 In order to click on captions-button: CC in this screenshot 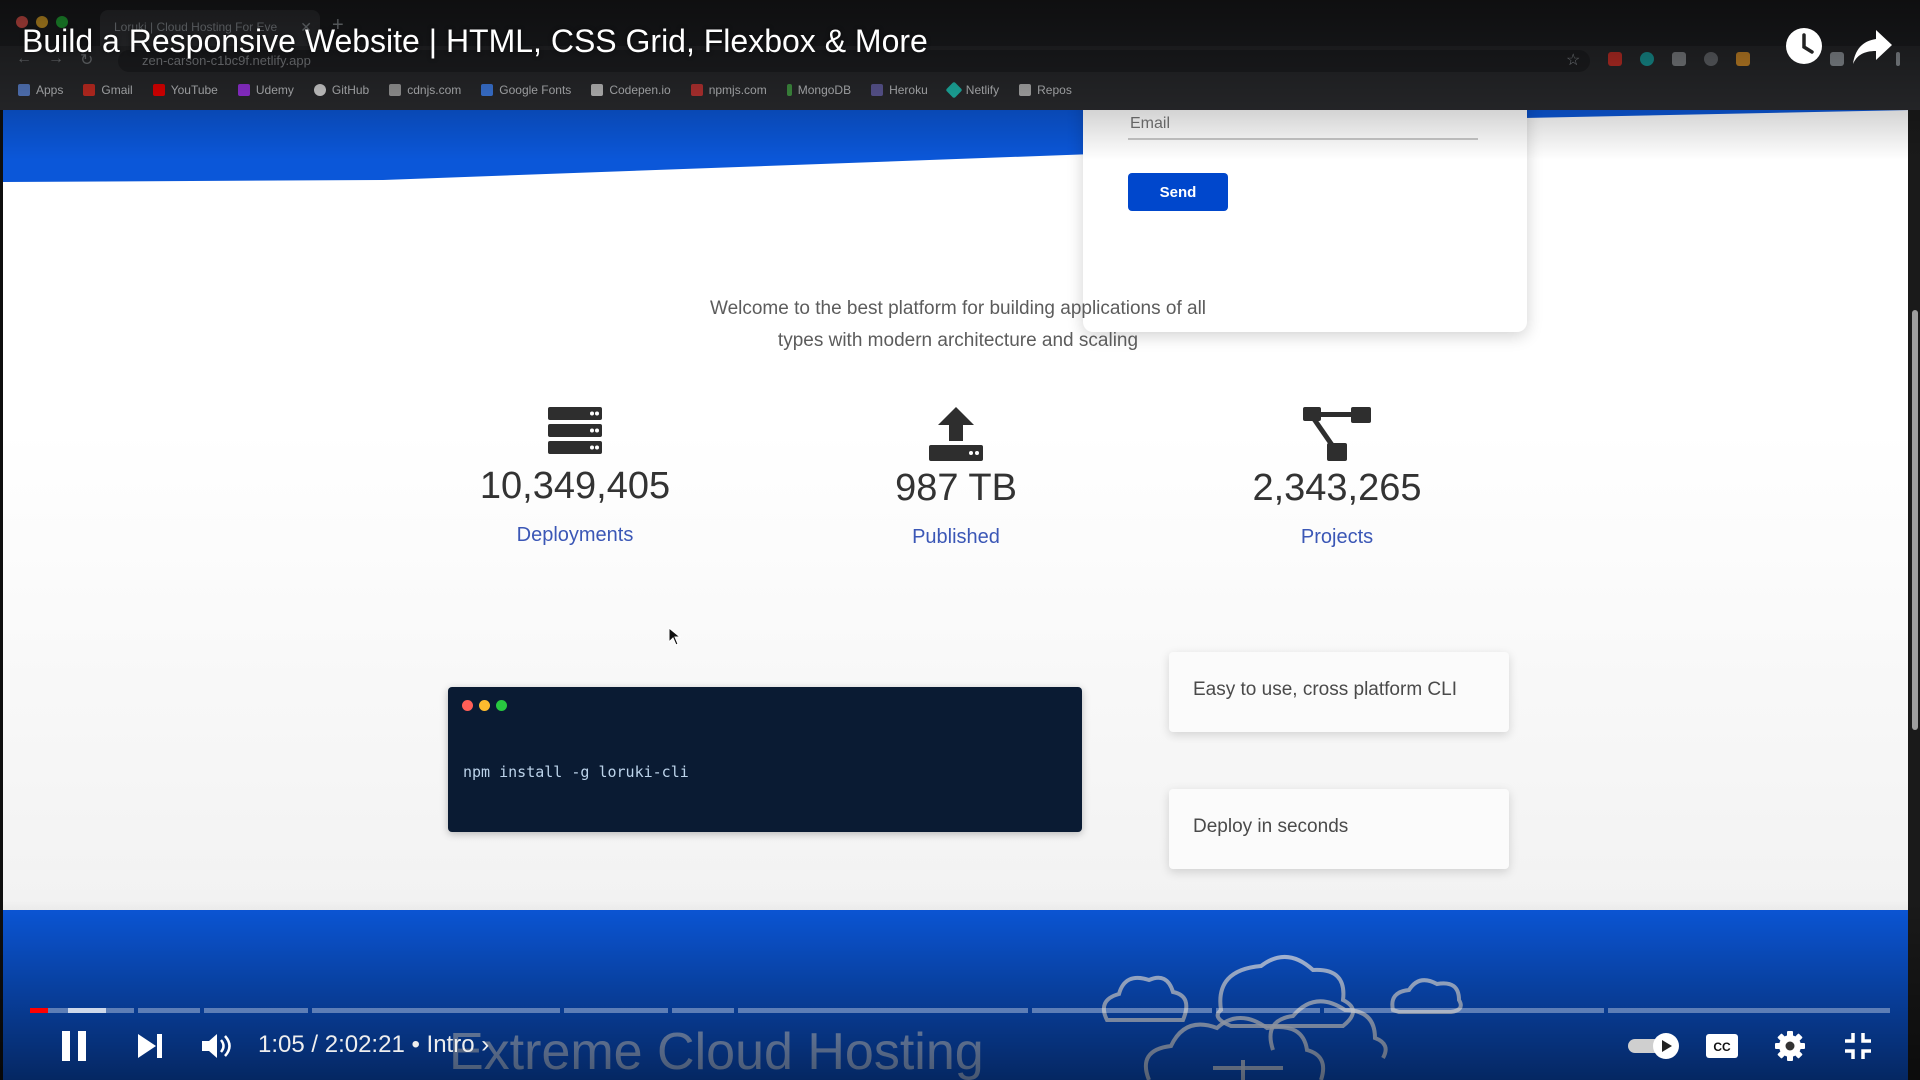, I will do `click(1722, 1046)`.